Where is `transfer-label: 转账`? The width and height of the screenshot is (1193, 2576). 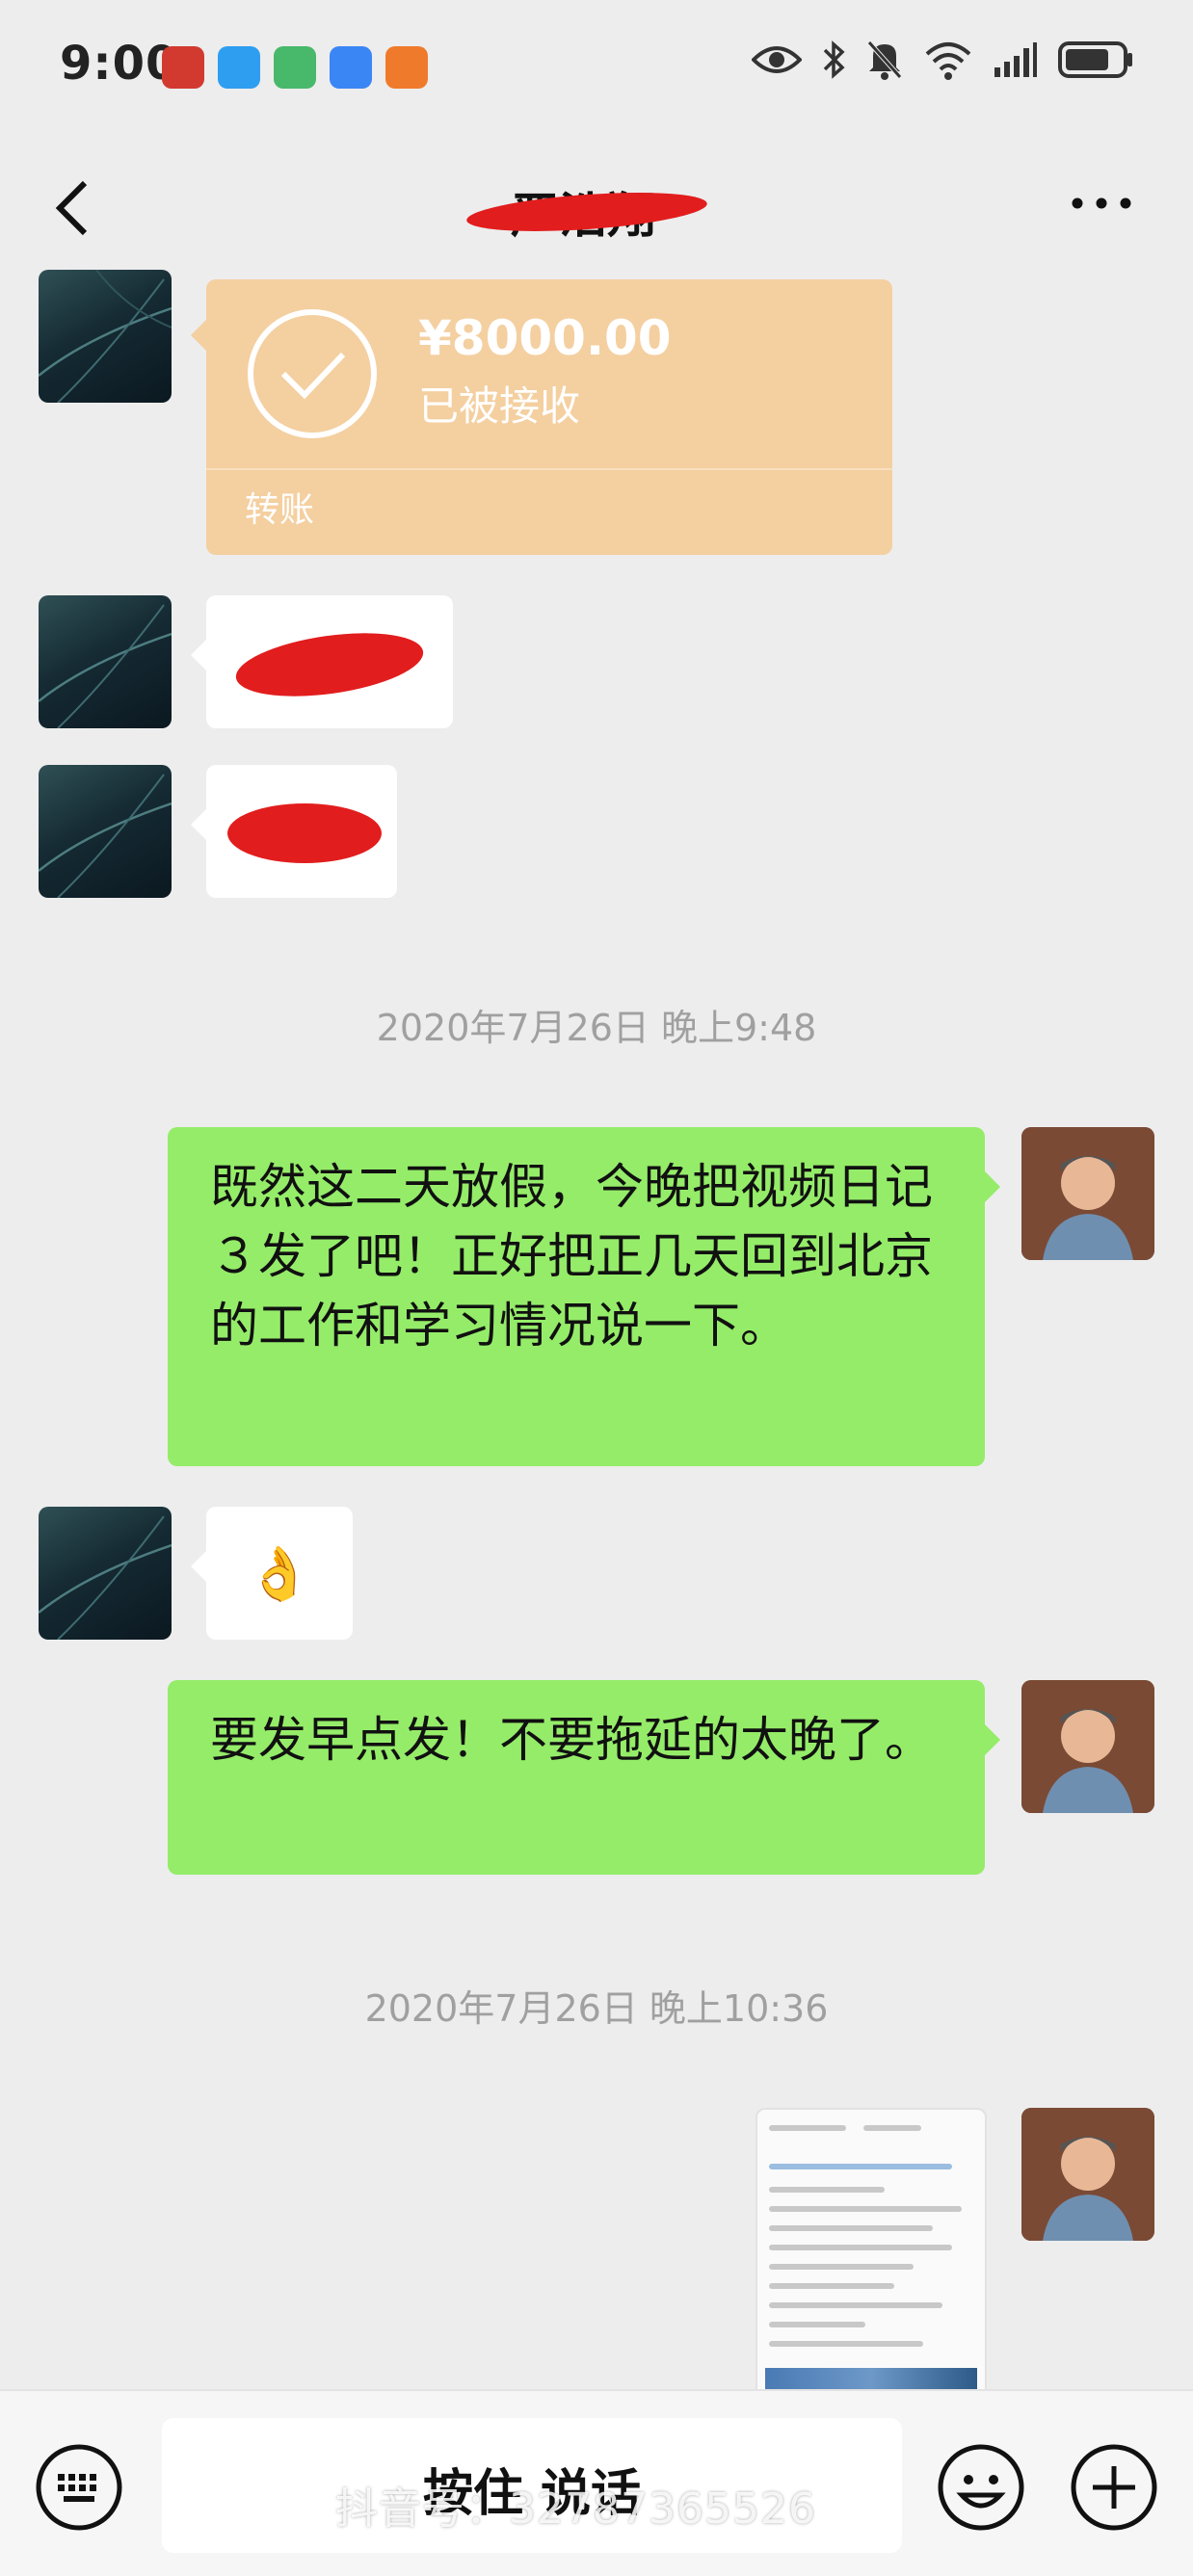
transfer-label: 转账 is located at coordinates (280, 510).